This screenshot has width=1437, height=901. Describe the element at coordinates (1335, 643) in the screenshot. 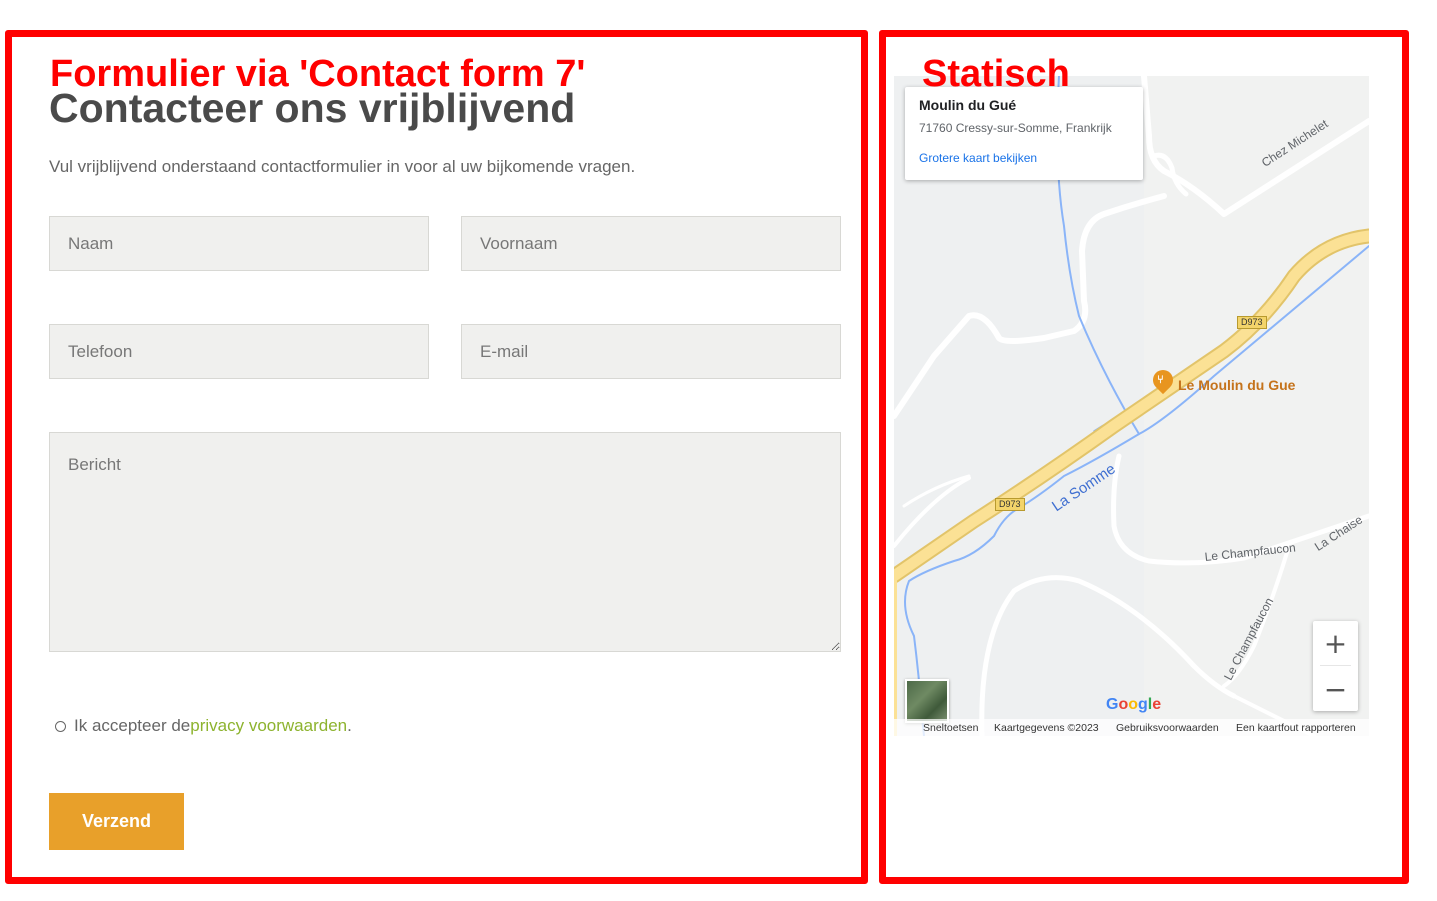

I see `zoom-in-button: +` at that location.